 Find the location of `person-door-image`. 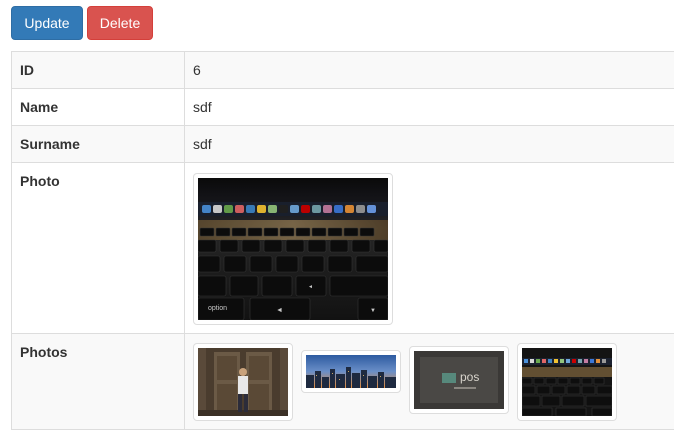

person-door-image is located at coordinates (243, 382).